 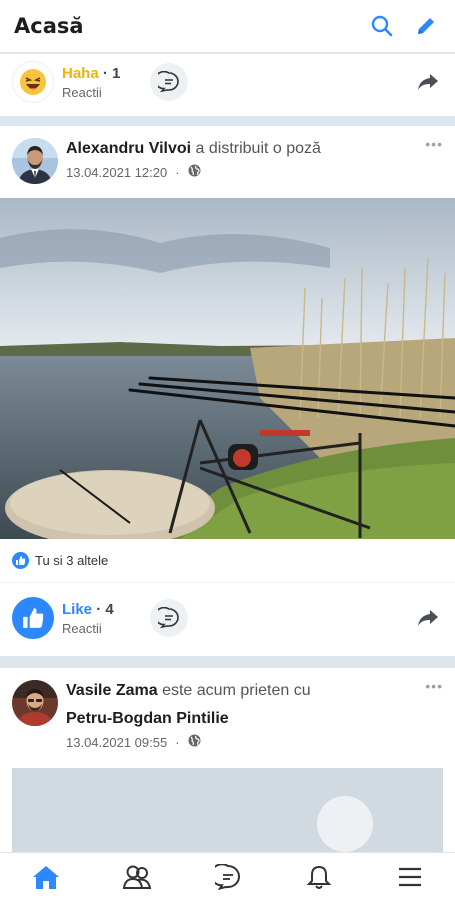 I want to click on home-icon, so click(x=45, y=876).